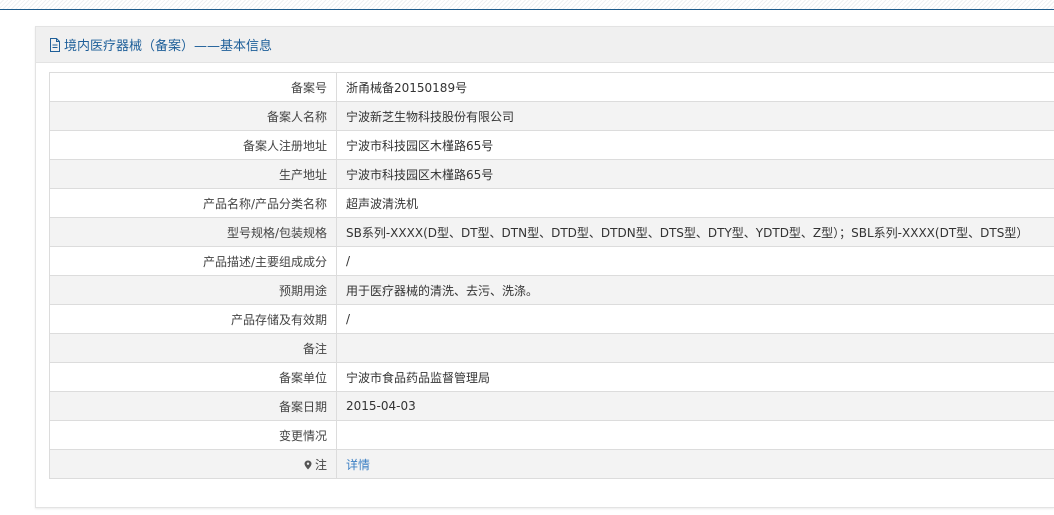 The height and width of the screenshot is (515, 1054). I want to click on table-row: 产品名称/产品分类名称 超声波清洗机, so click(551, 203).